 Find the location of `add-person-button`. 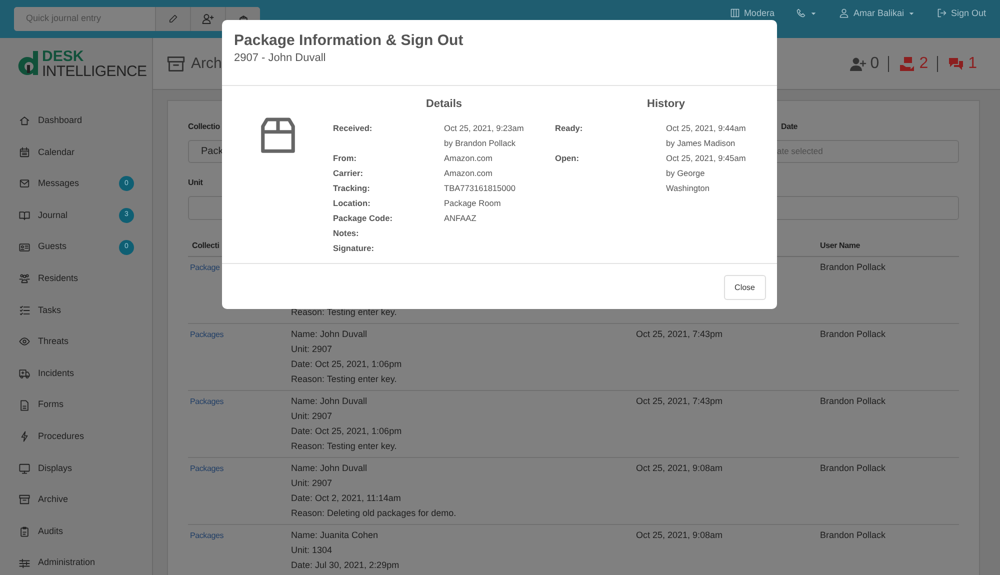

add-person-button is located at coordinates (207, 19).